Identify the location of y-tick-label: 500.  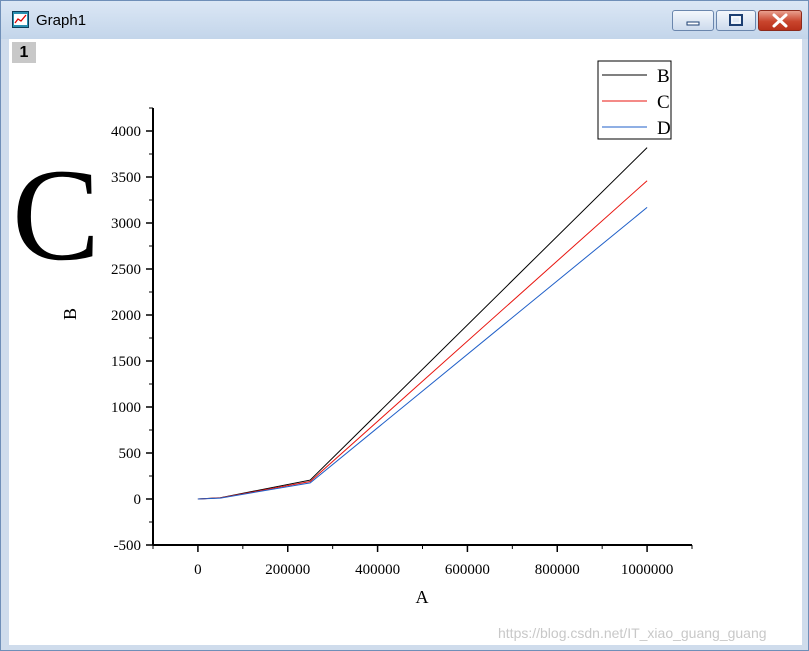
(130, 454).